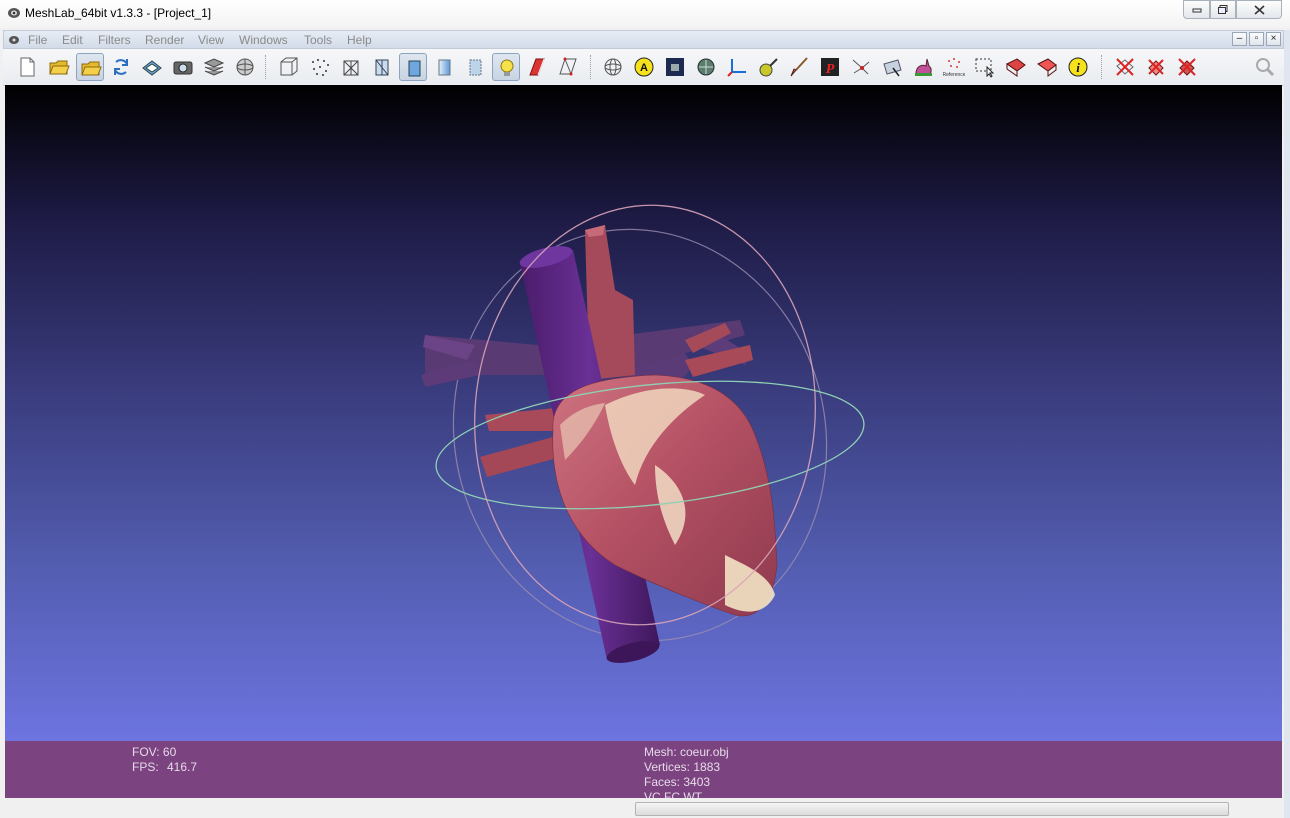 The height and width of the screenshot is (818, 1290). I want to click on delete-face-vertex-button, so click(1187, 67).